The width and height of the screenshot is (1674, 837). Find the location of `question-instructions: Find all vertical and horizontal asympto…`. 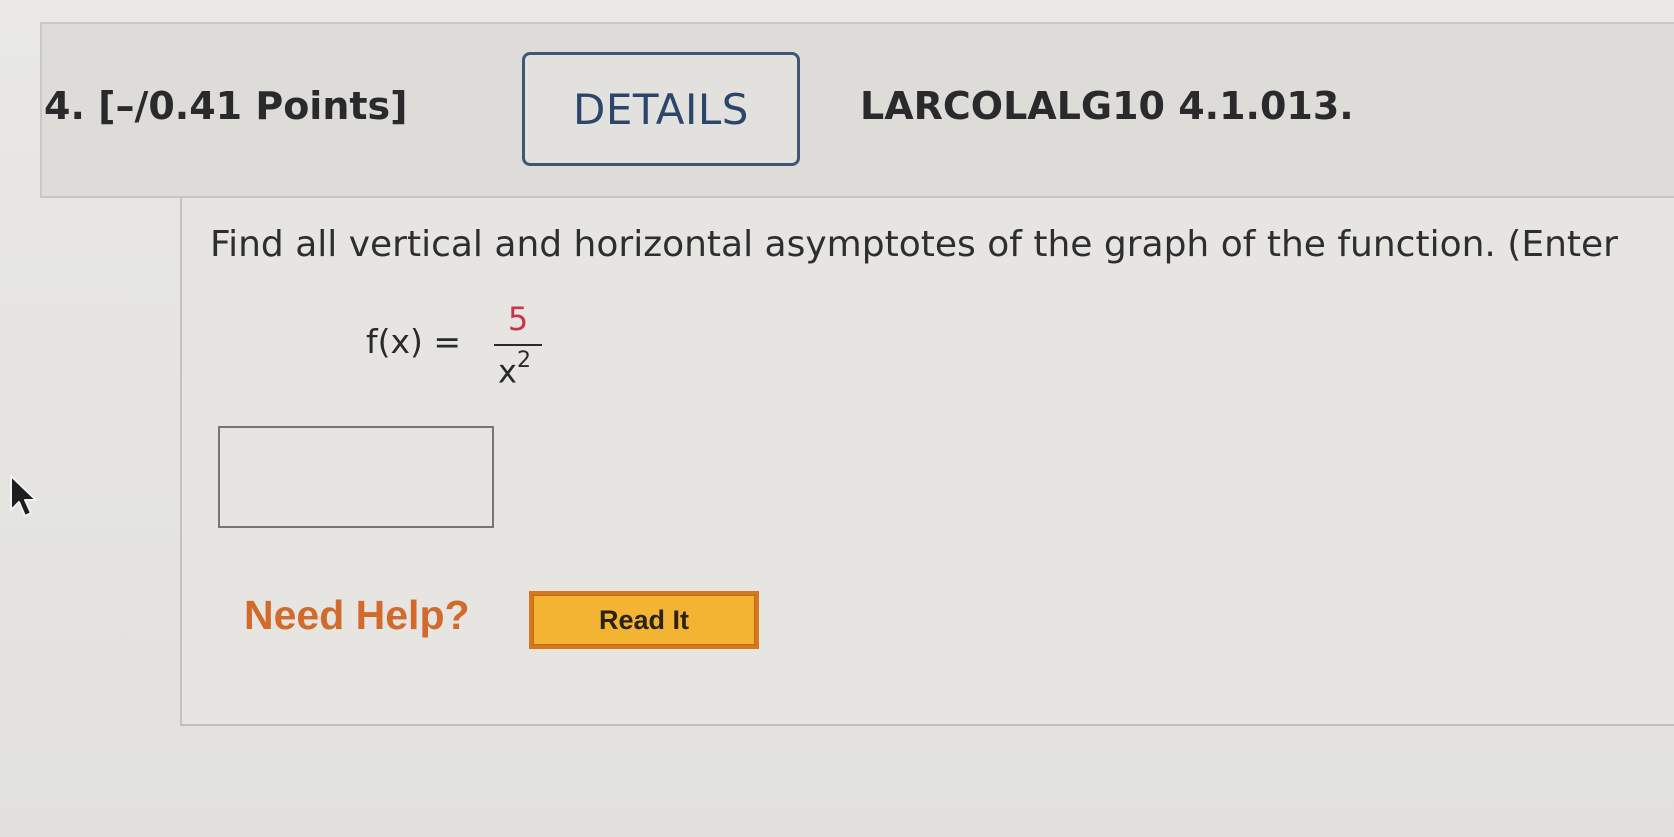

question-instructions: Find all vertical and horizontal asympto… is located at coordinates (914, 244).